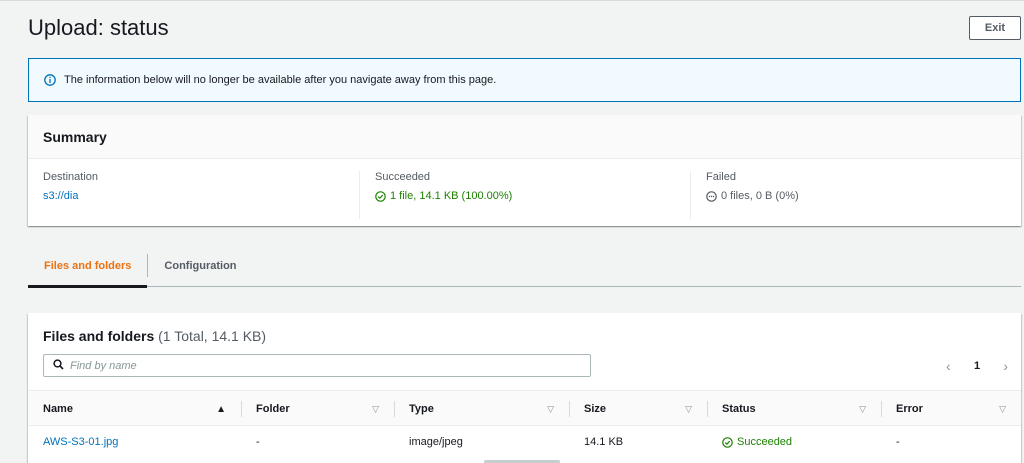 The width and height of the screenshot is (1024, 463). What do you see at coordinates (88, 266) in the screenshot?
I see `tab-files-and-folders: Files and folders` at bounding box center [88, 266].